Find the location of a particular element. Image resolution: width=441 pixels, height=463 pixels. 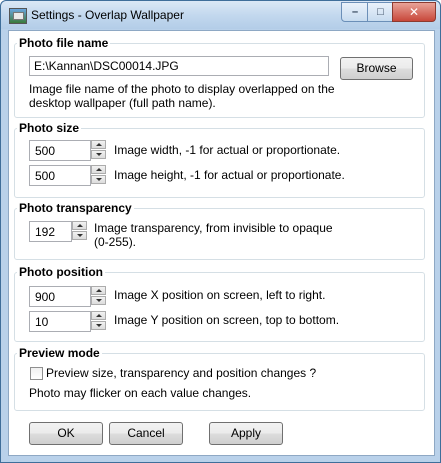

photo-transparency-legend: Photo transparency is located at coordinates (75, 208).